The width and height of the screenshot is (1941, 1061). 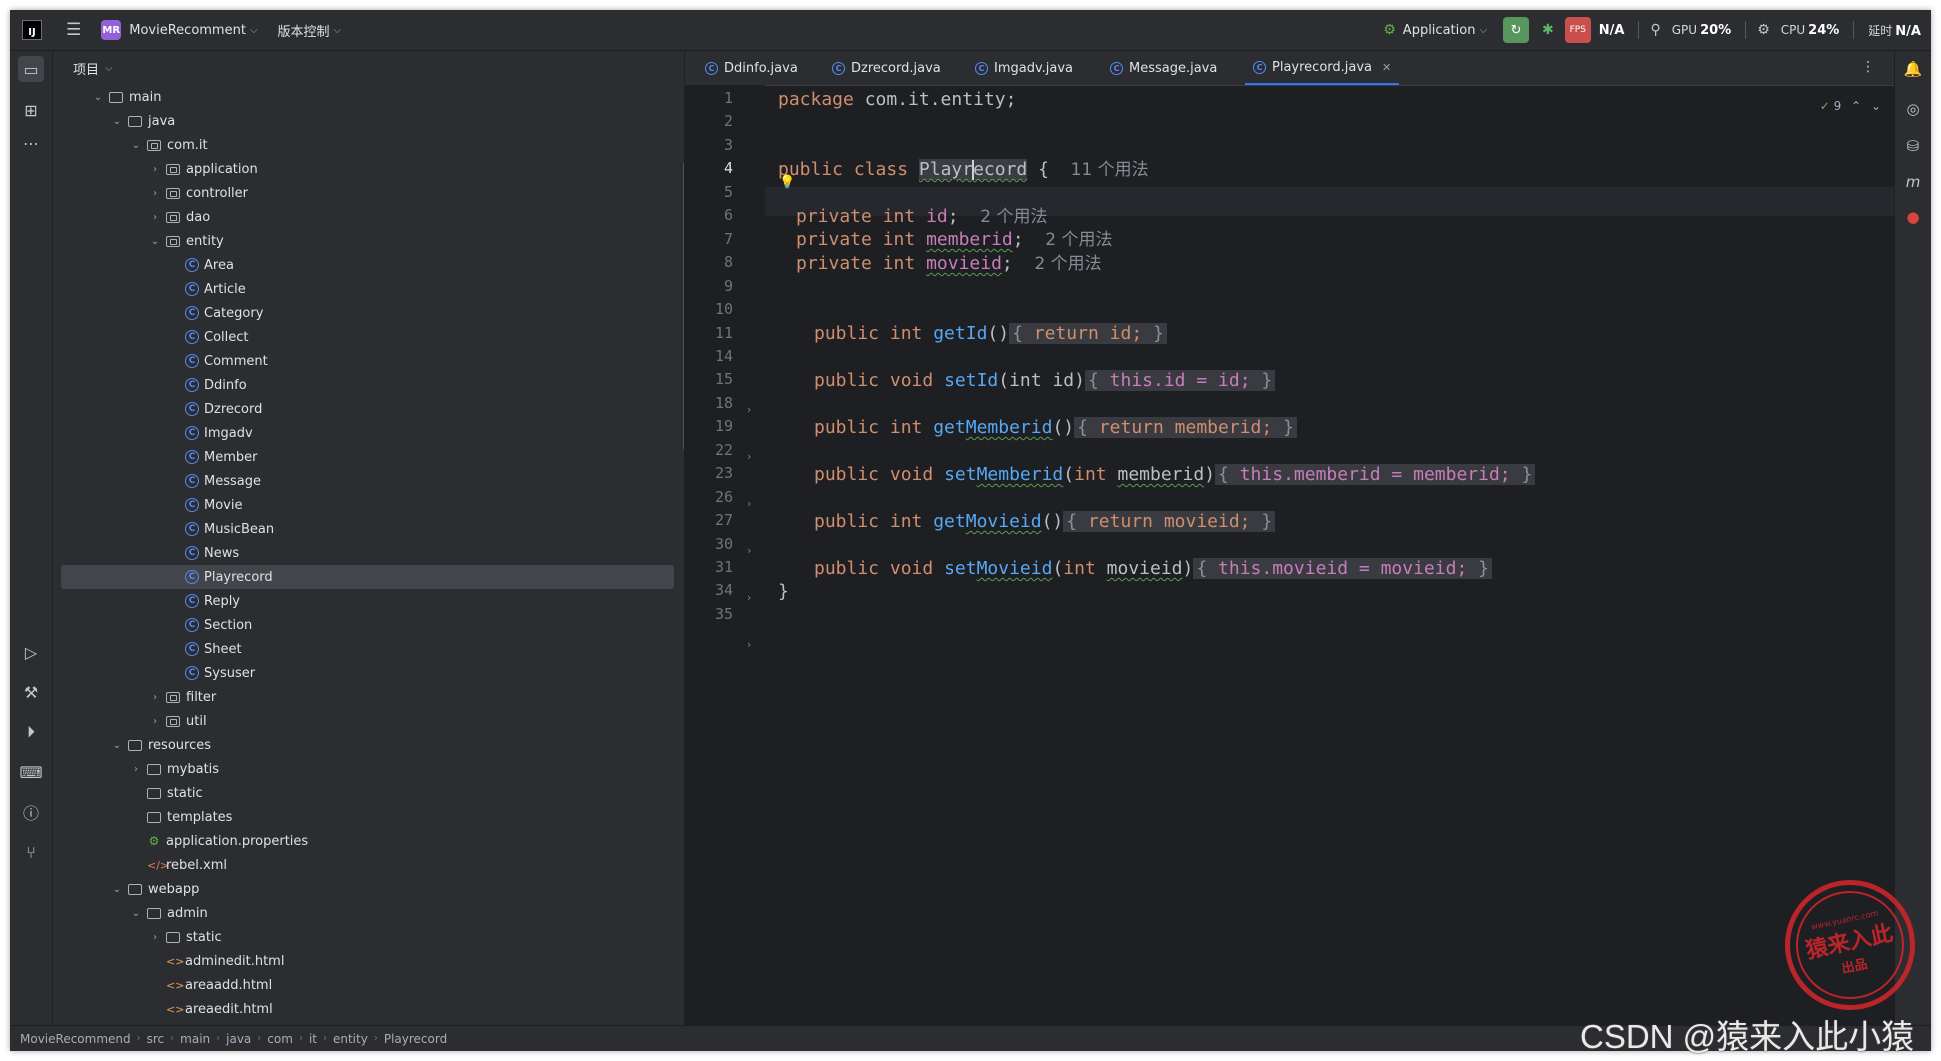 What do you see at coordinates (368, 385) in the screenshot?
I see `tree-item: ›CDdinfo` at bounding box center [368, 385].